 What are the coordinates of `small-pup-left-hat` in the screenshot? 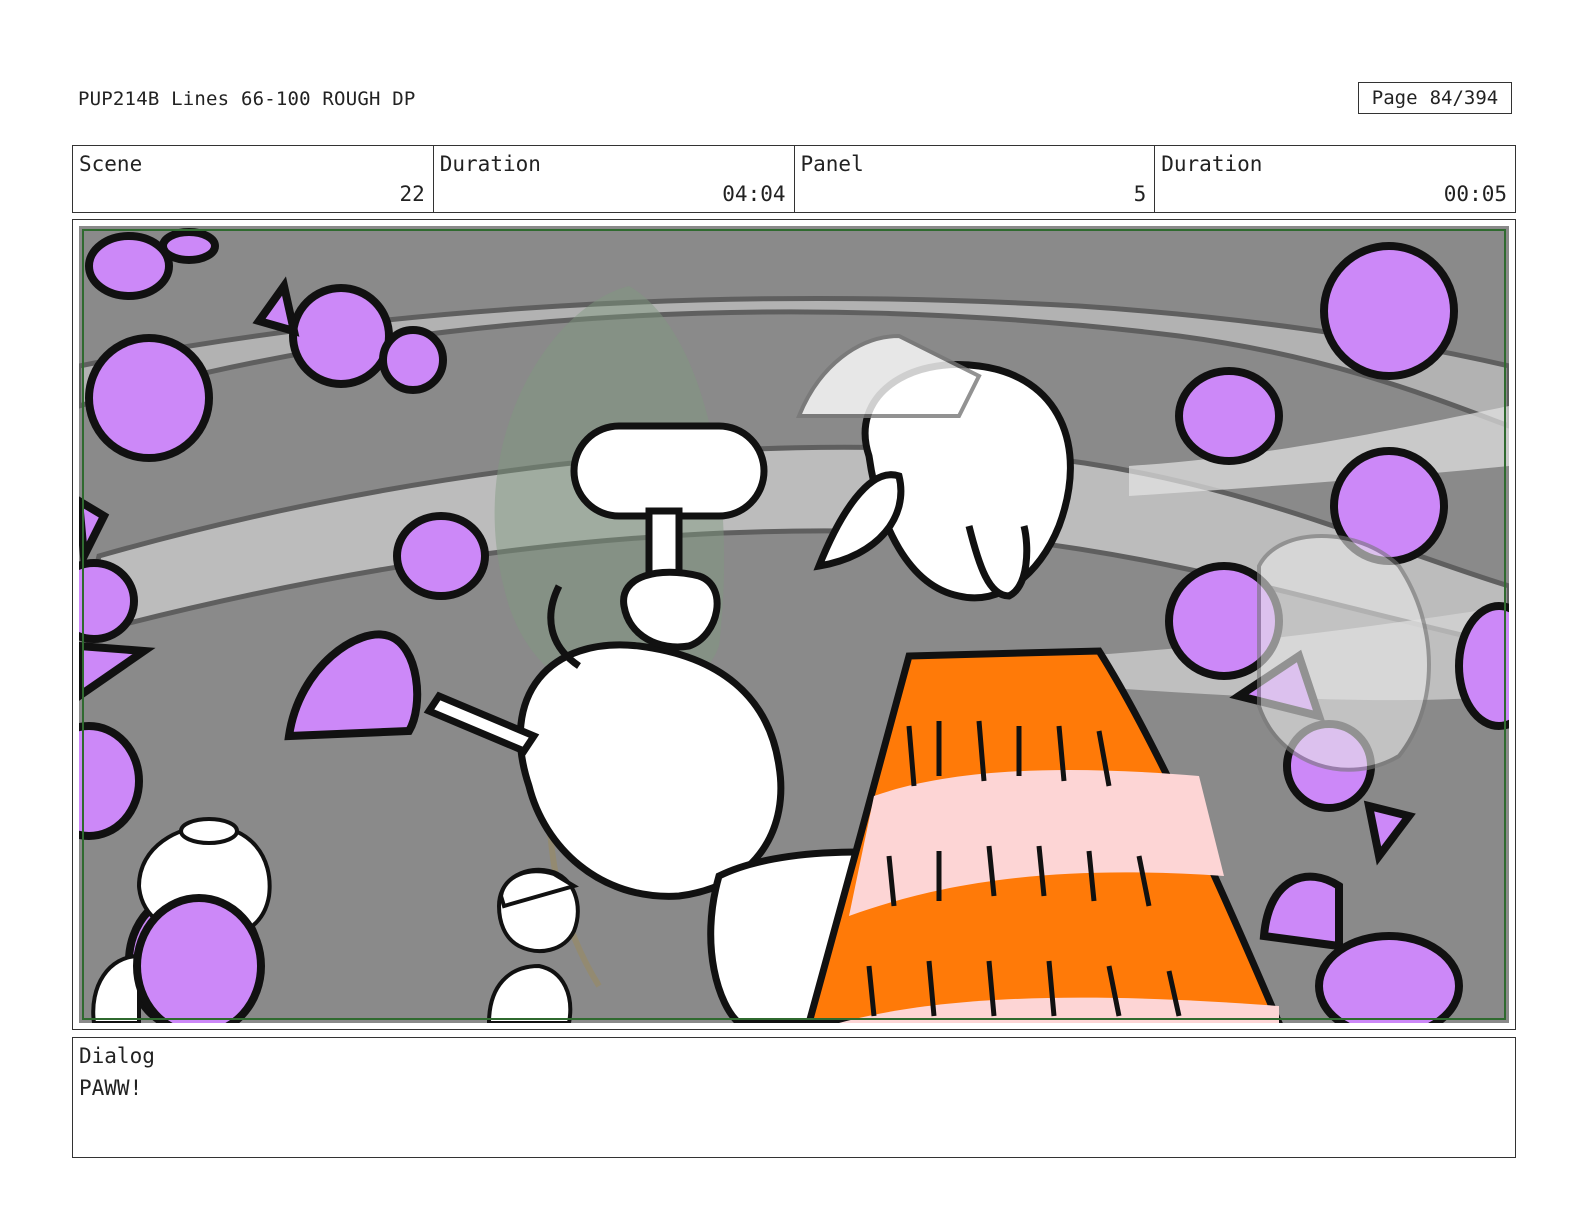 It's located at (209, 831).